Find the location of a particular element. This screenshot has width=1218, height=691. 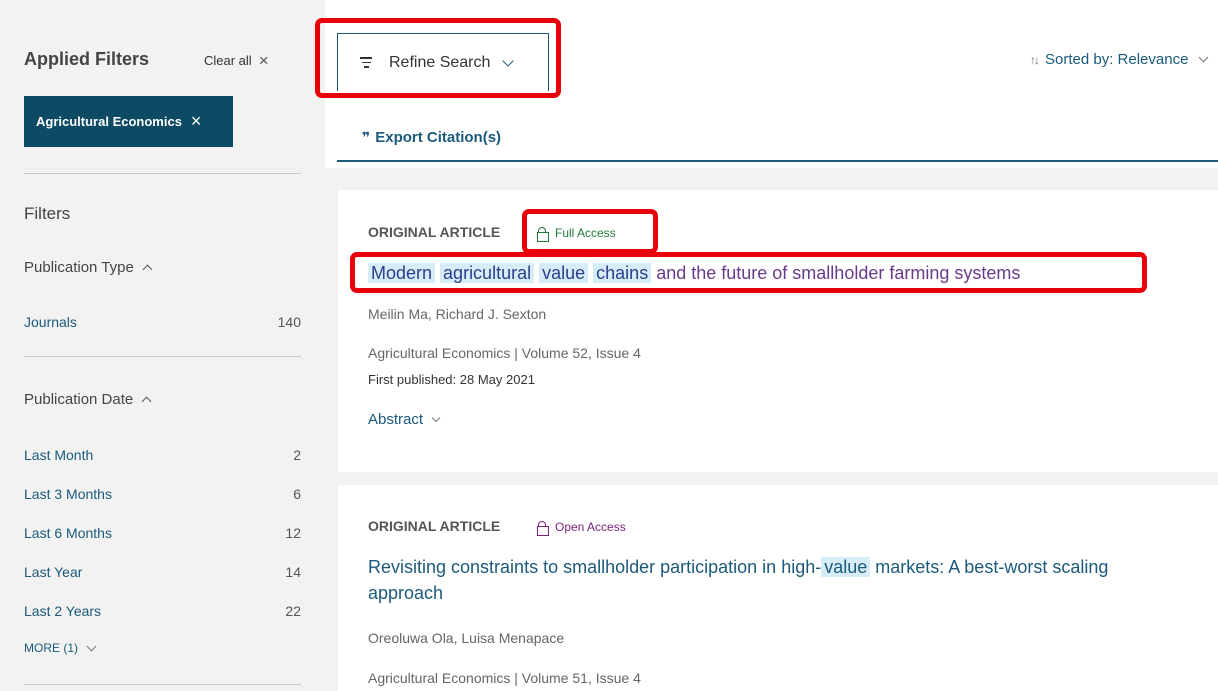

filter-option-label: Last 3 Months is located at coordinates (68, 494).